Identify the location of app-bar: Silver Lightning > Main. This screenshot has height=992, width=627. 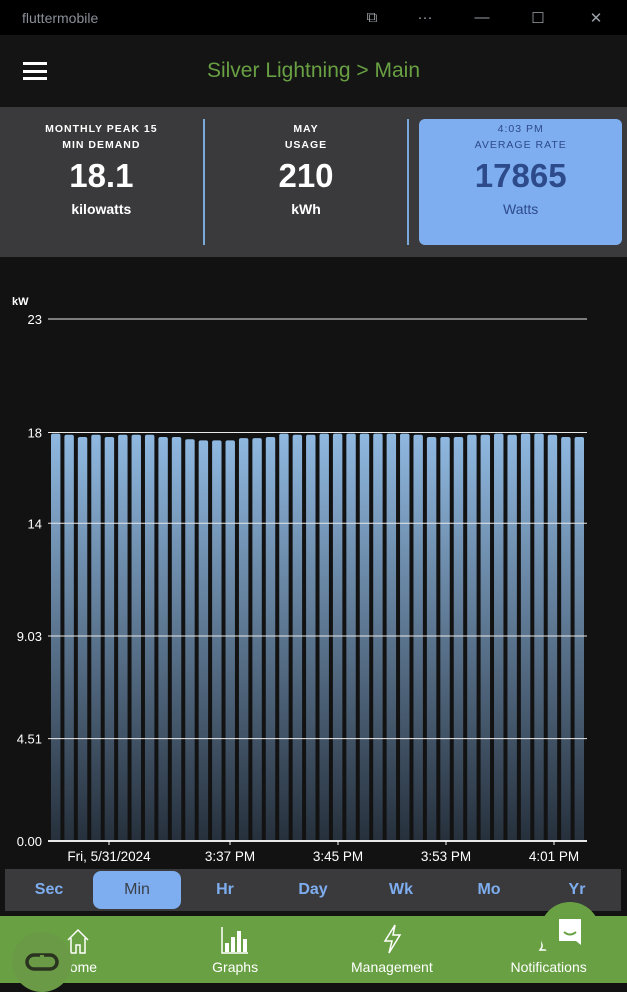
(313, 71).